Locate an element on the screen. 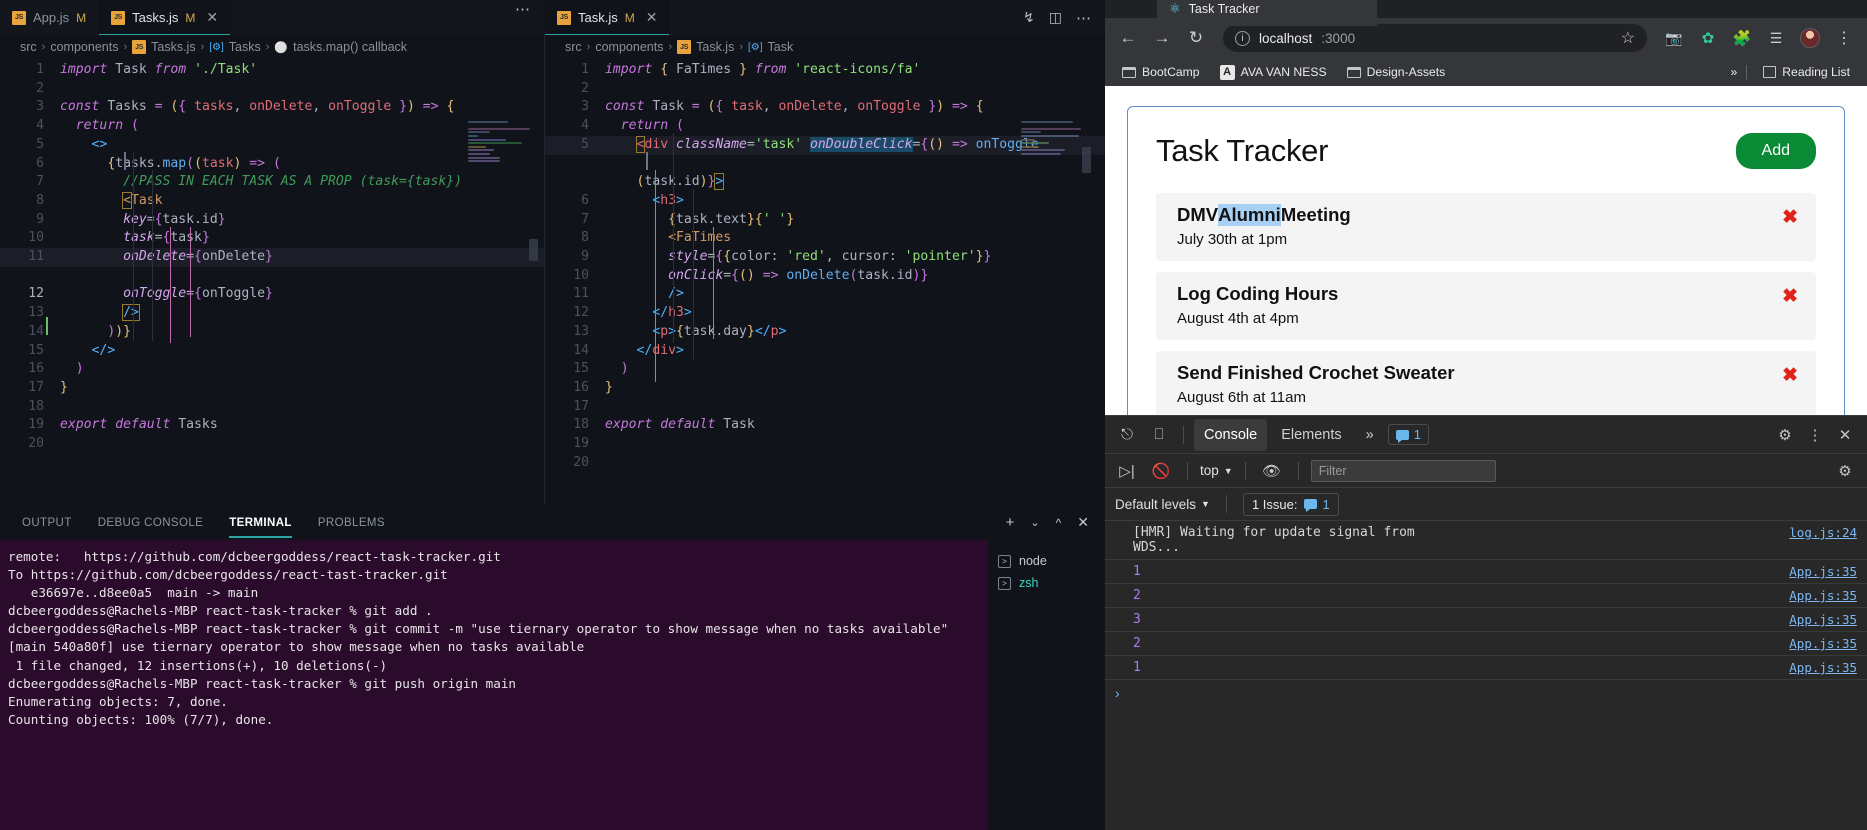 The height and width of the screenshot is (830, 1867). forward-icon: → is located at coordinates (1162, 38).